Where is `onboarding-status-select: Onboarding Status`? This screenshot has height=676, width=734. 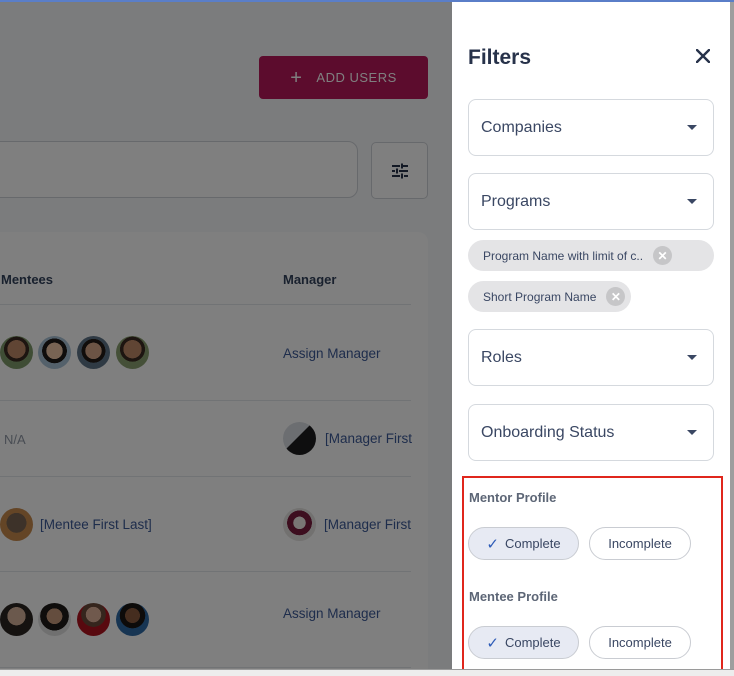 onboarding-status-select: Onboarding Status is located at coordinates (591, 432).